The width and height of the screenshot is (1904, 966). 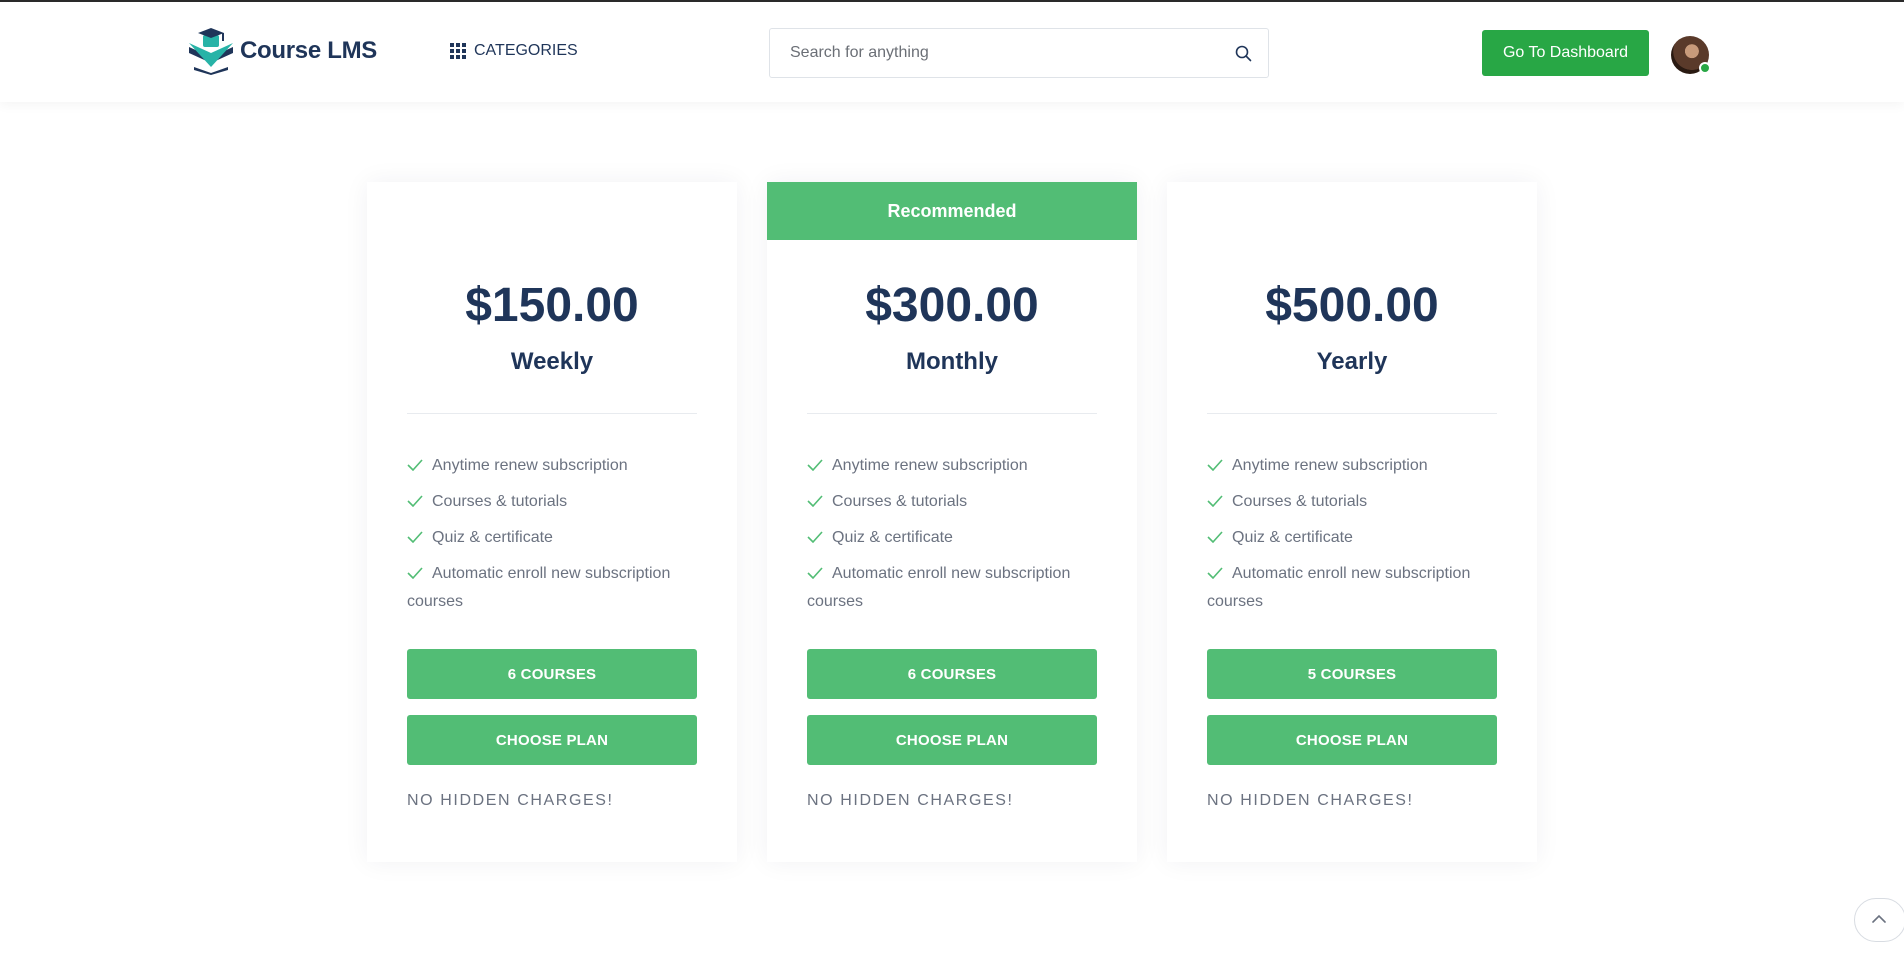 I want to click on plan-price: $150.00, so click(x=552, y=305).